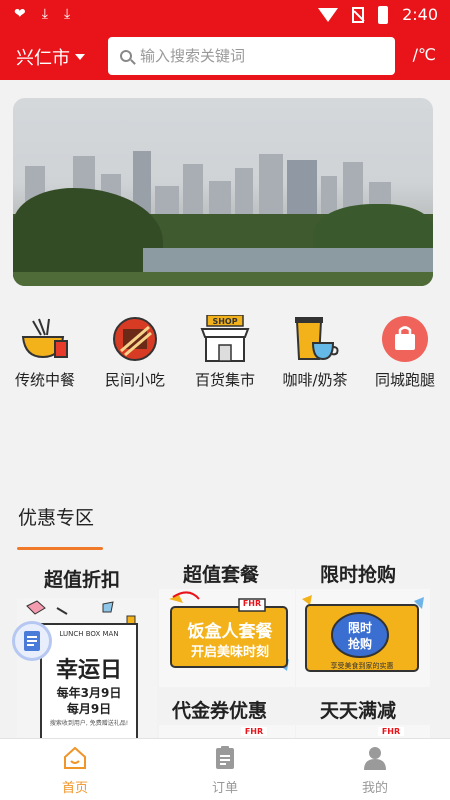  I want to click on floating-action-button, so click(32, 641).